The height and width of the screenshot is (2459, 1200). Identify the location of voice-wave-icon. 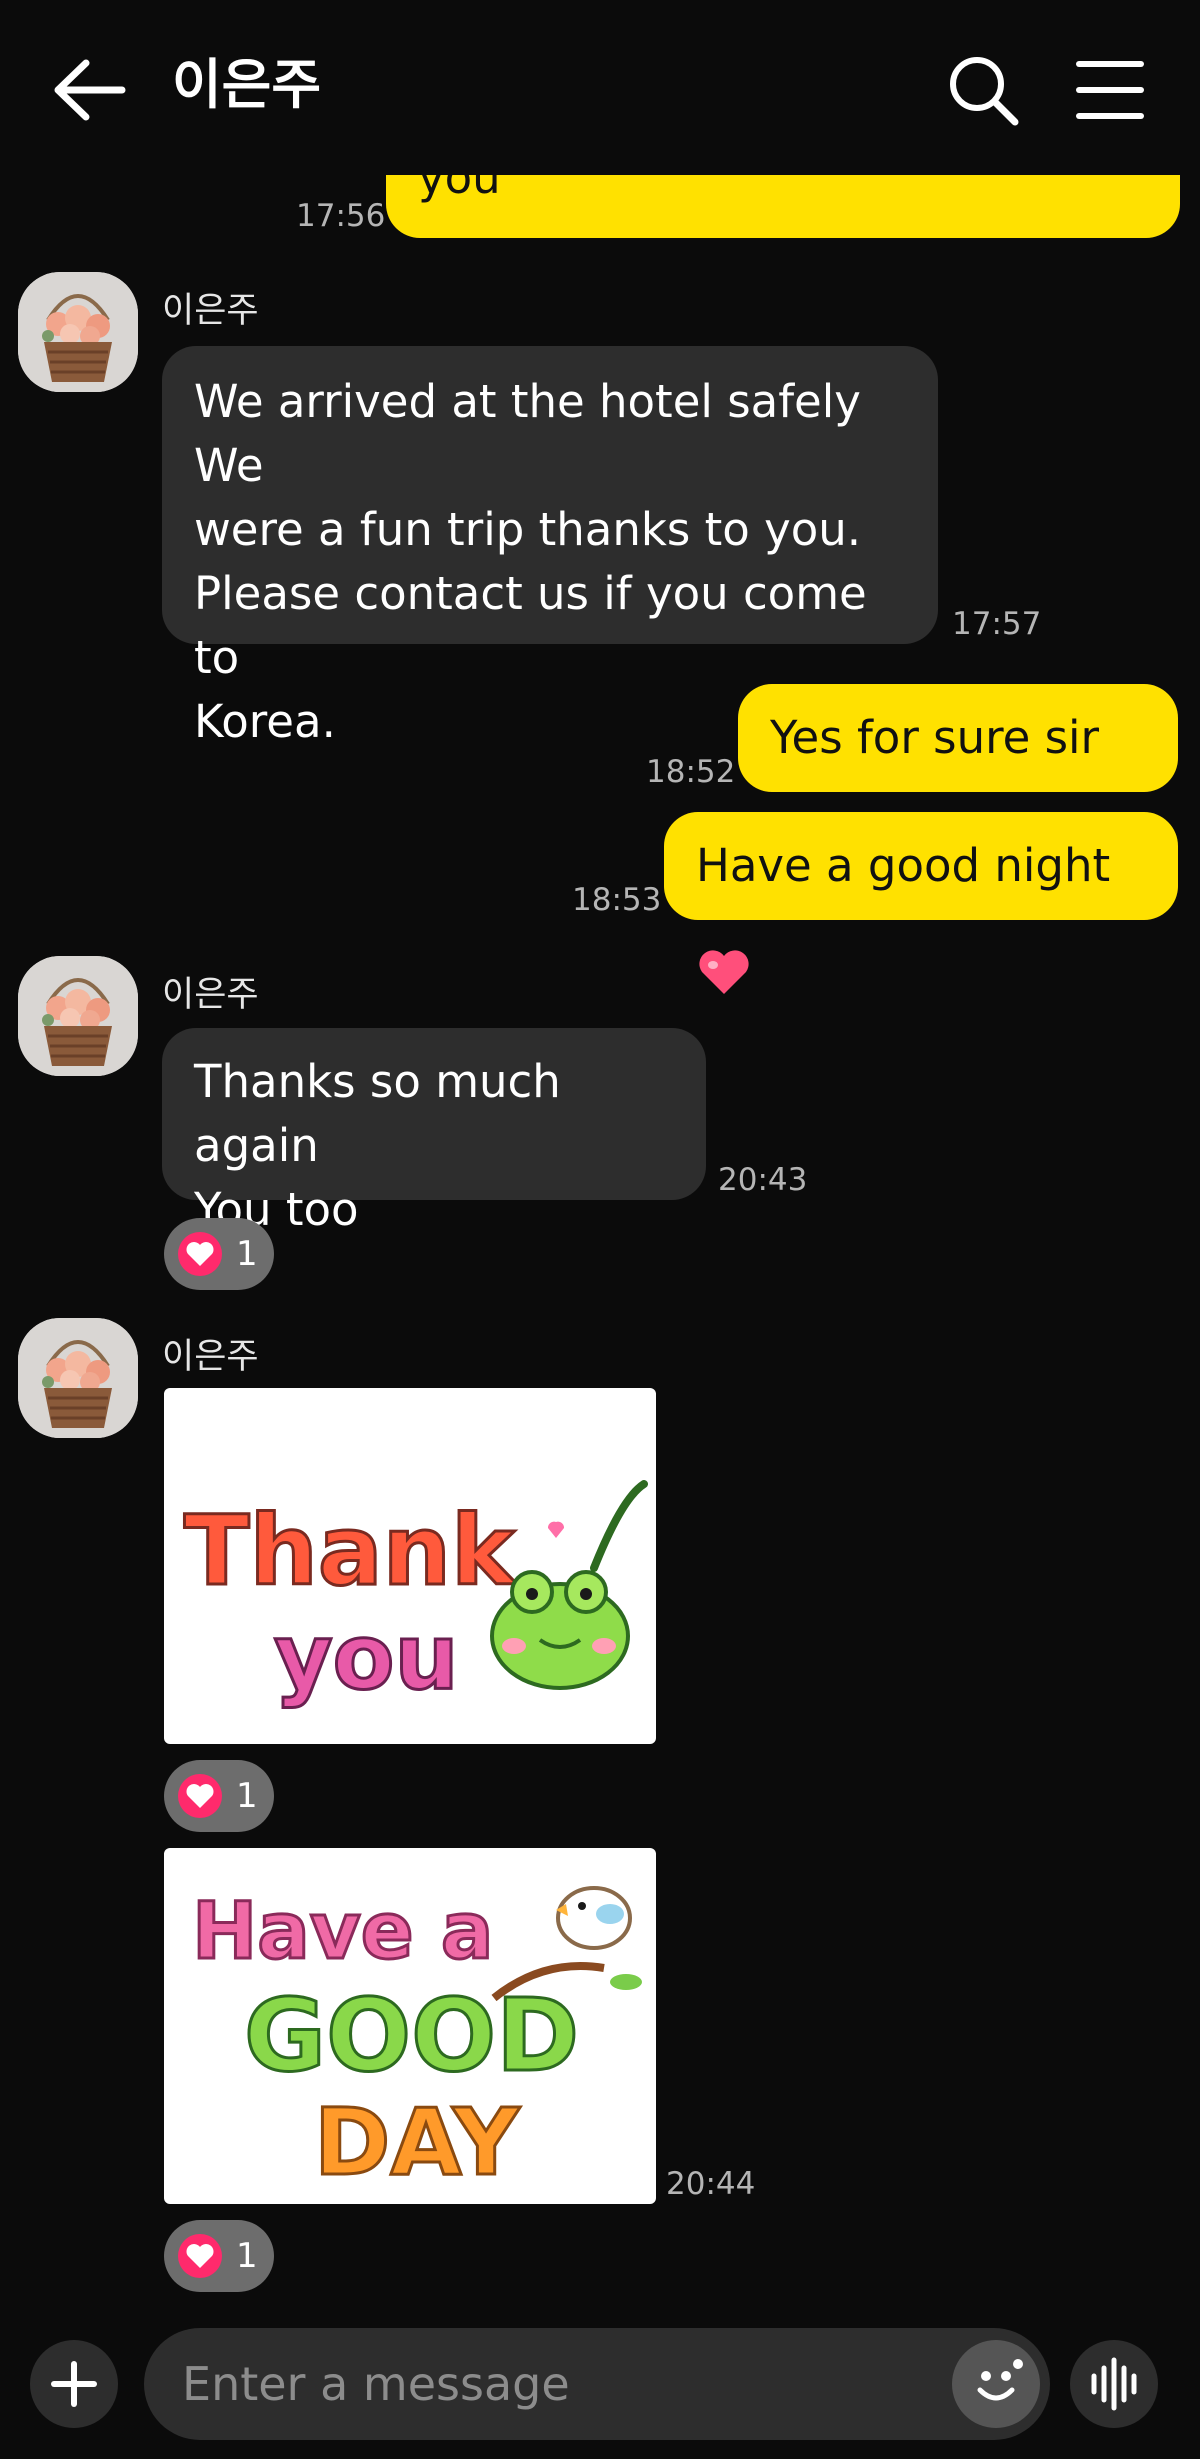
(1114, 2384).